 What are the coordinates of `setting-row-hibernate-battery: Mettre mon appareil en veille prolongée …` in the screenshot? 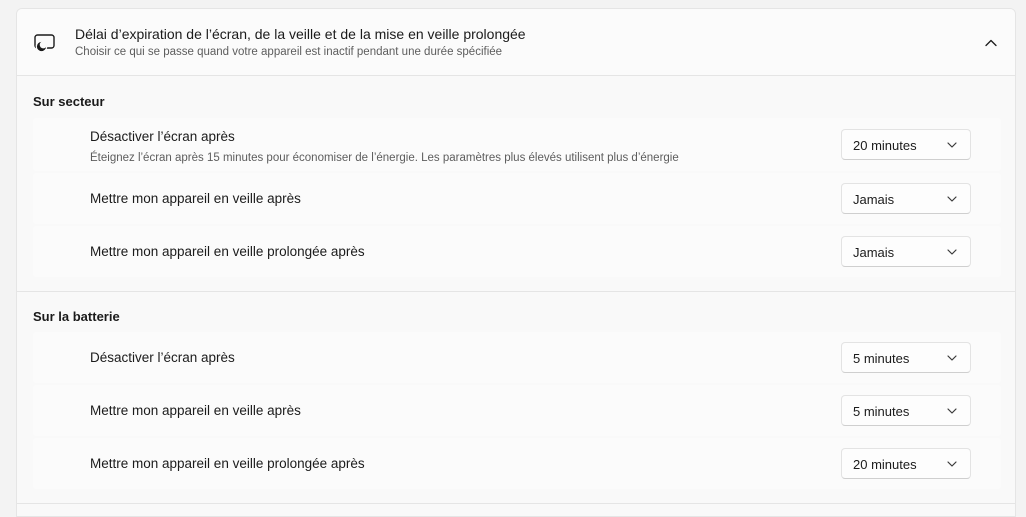 It's located at (517, 463).